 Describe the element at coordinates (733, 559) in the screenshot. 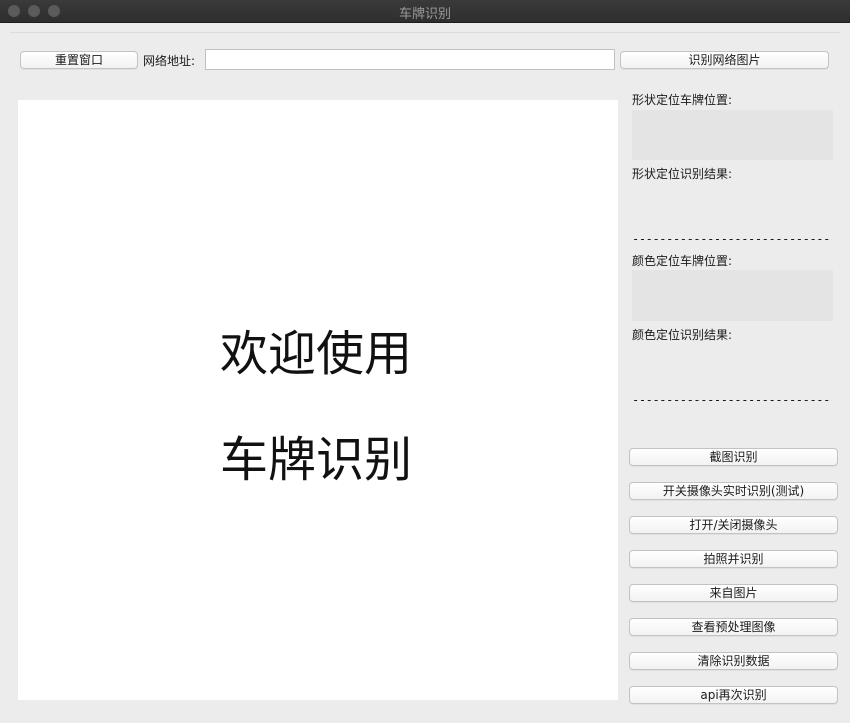

I see `capture-recognize-button: 拍照并识别` at that location.